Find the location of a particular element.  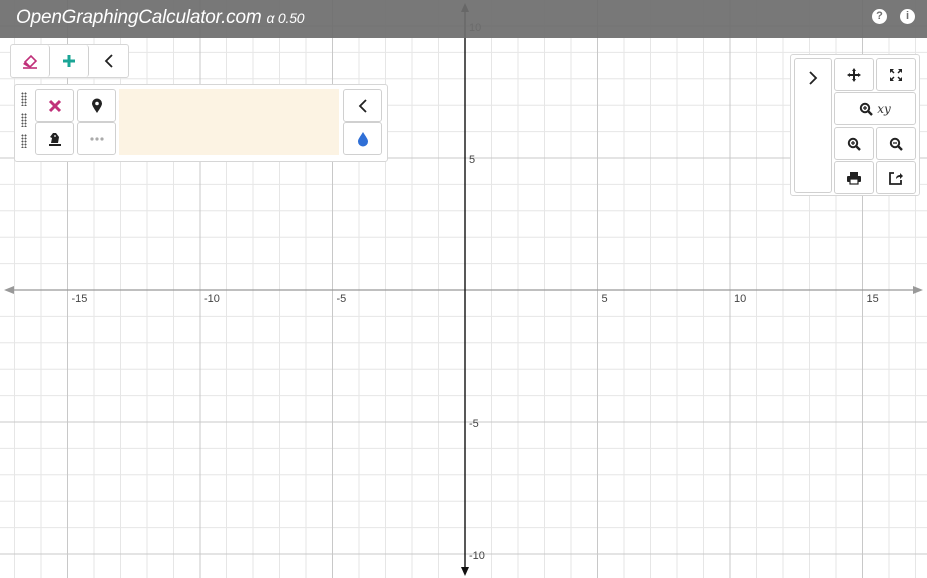

y-tick-label: -10 is located at coordinates (477, 556).